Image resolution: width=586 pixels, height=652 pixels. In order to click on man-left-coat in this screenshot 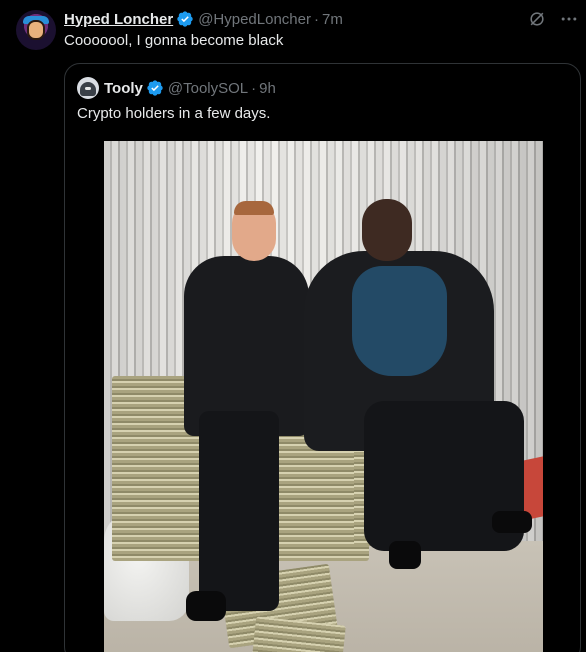, I will do `click(246, 346)`.